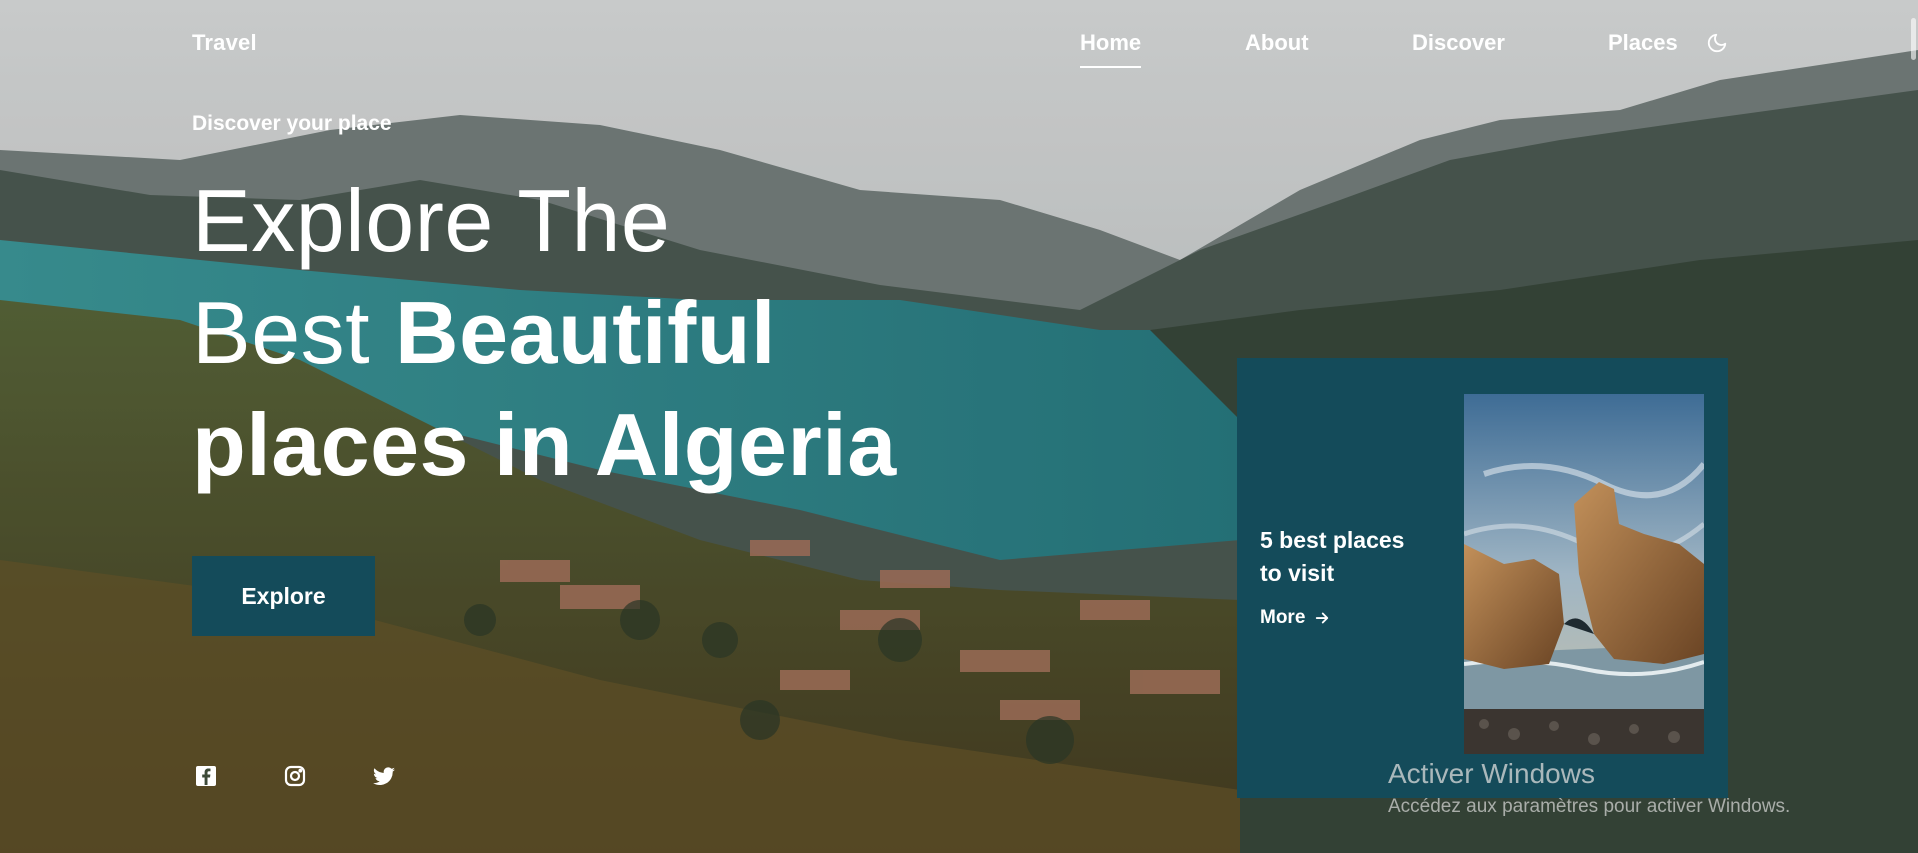 The image size is (1918, 853). What do you see at coordinates (1111, 49) in the screenshot?
I see `nav-item-home: Home` at bounding box center [1111, 49].